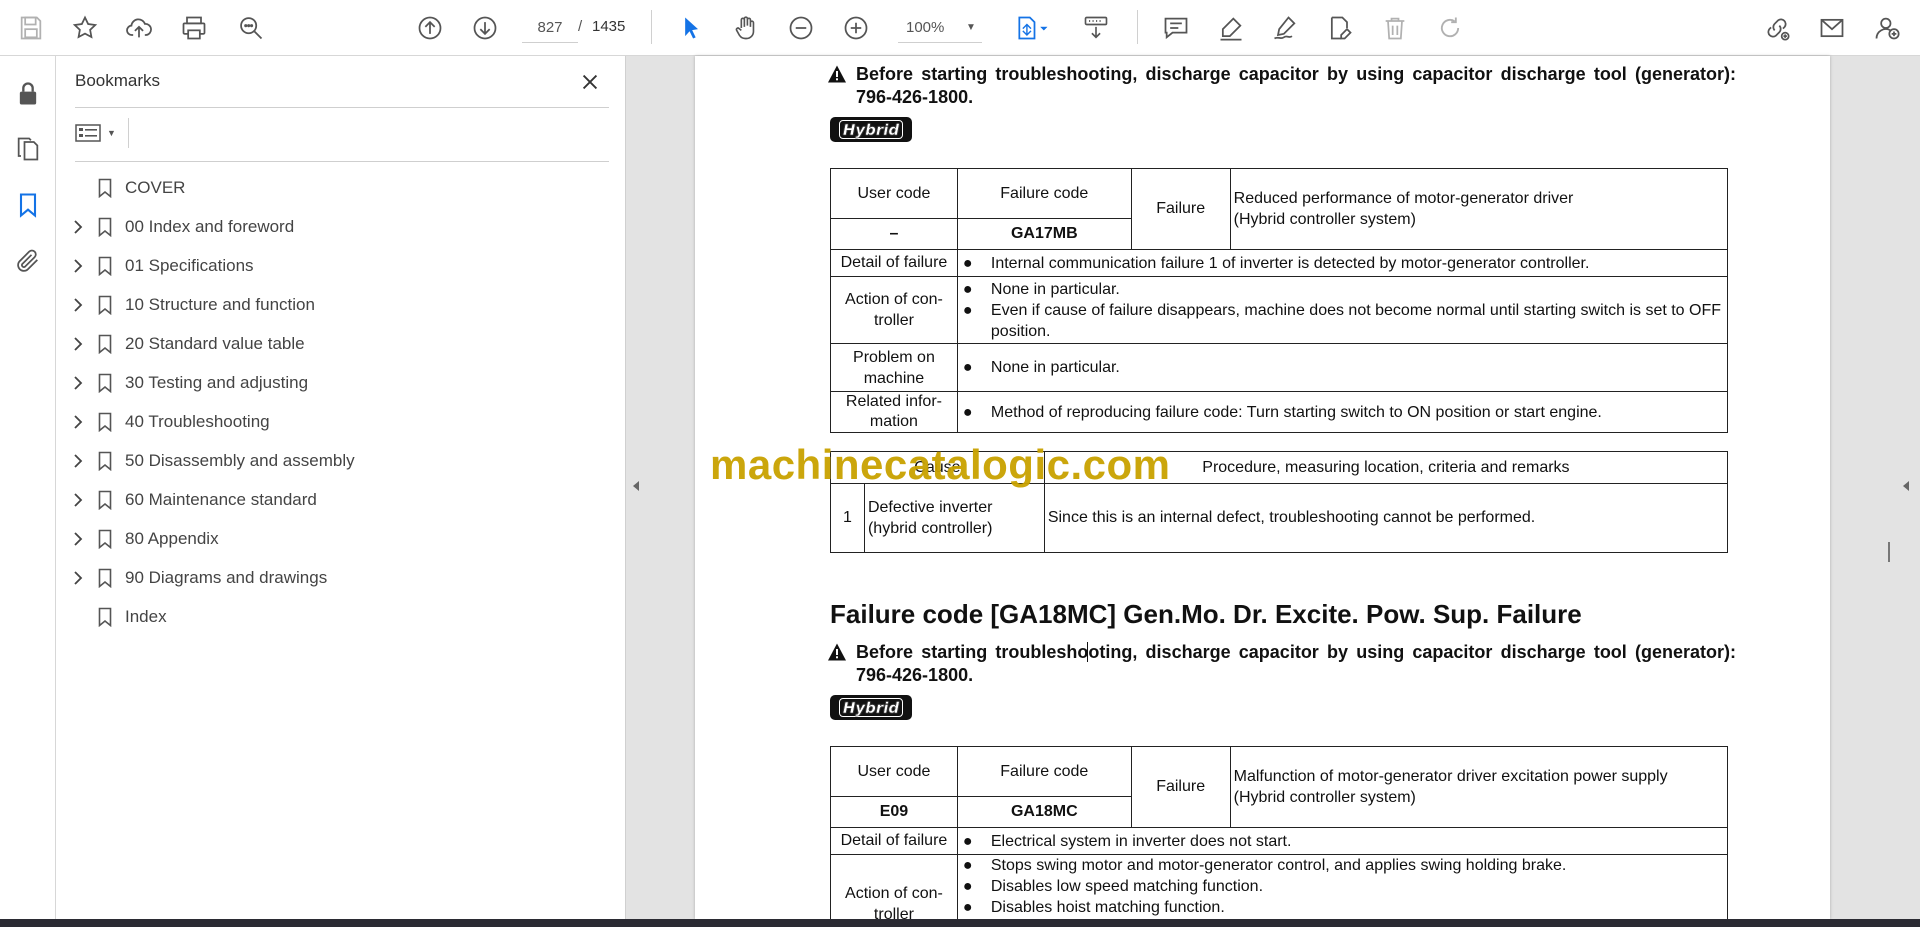 The width and height of the screenshot is (1920, 927). I want to click on bookmark-item: 90 Diagrams and drawings, so click(341, 577).